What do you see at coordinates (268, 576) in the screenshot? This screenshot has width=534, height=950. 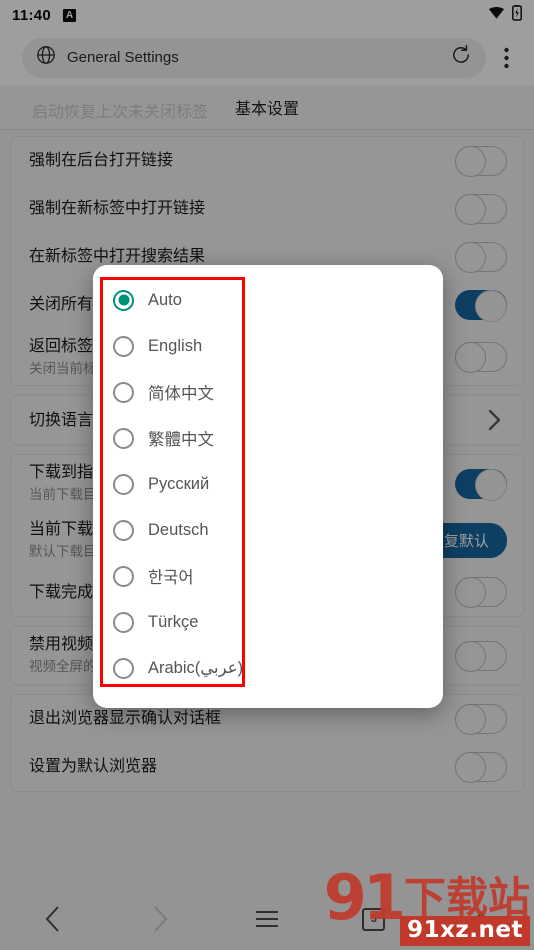 I see `language-option-7: 한국어` at bounding box center [268, 576].